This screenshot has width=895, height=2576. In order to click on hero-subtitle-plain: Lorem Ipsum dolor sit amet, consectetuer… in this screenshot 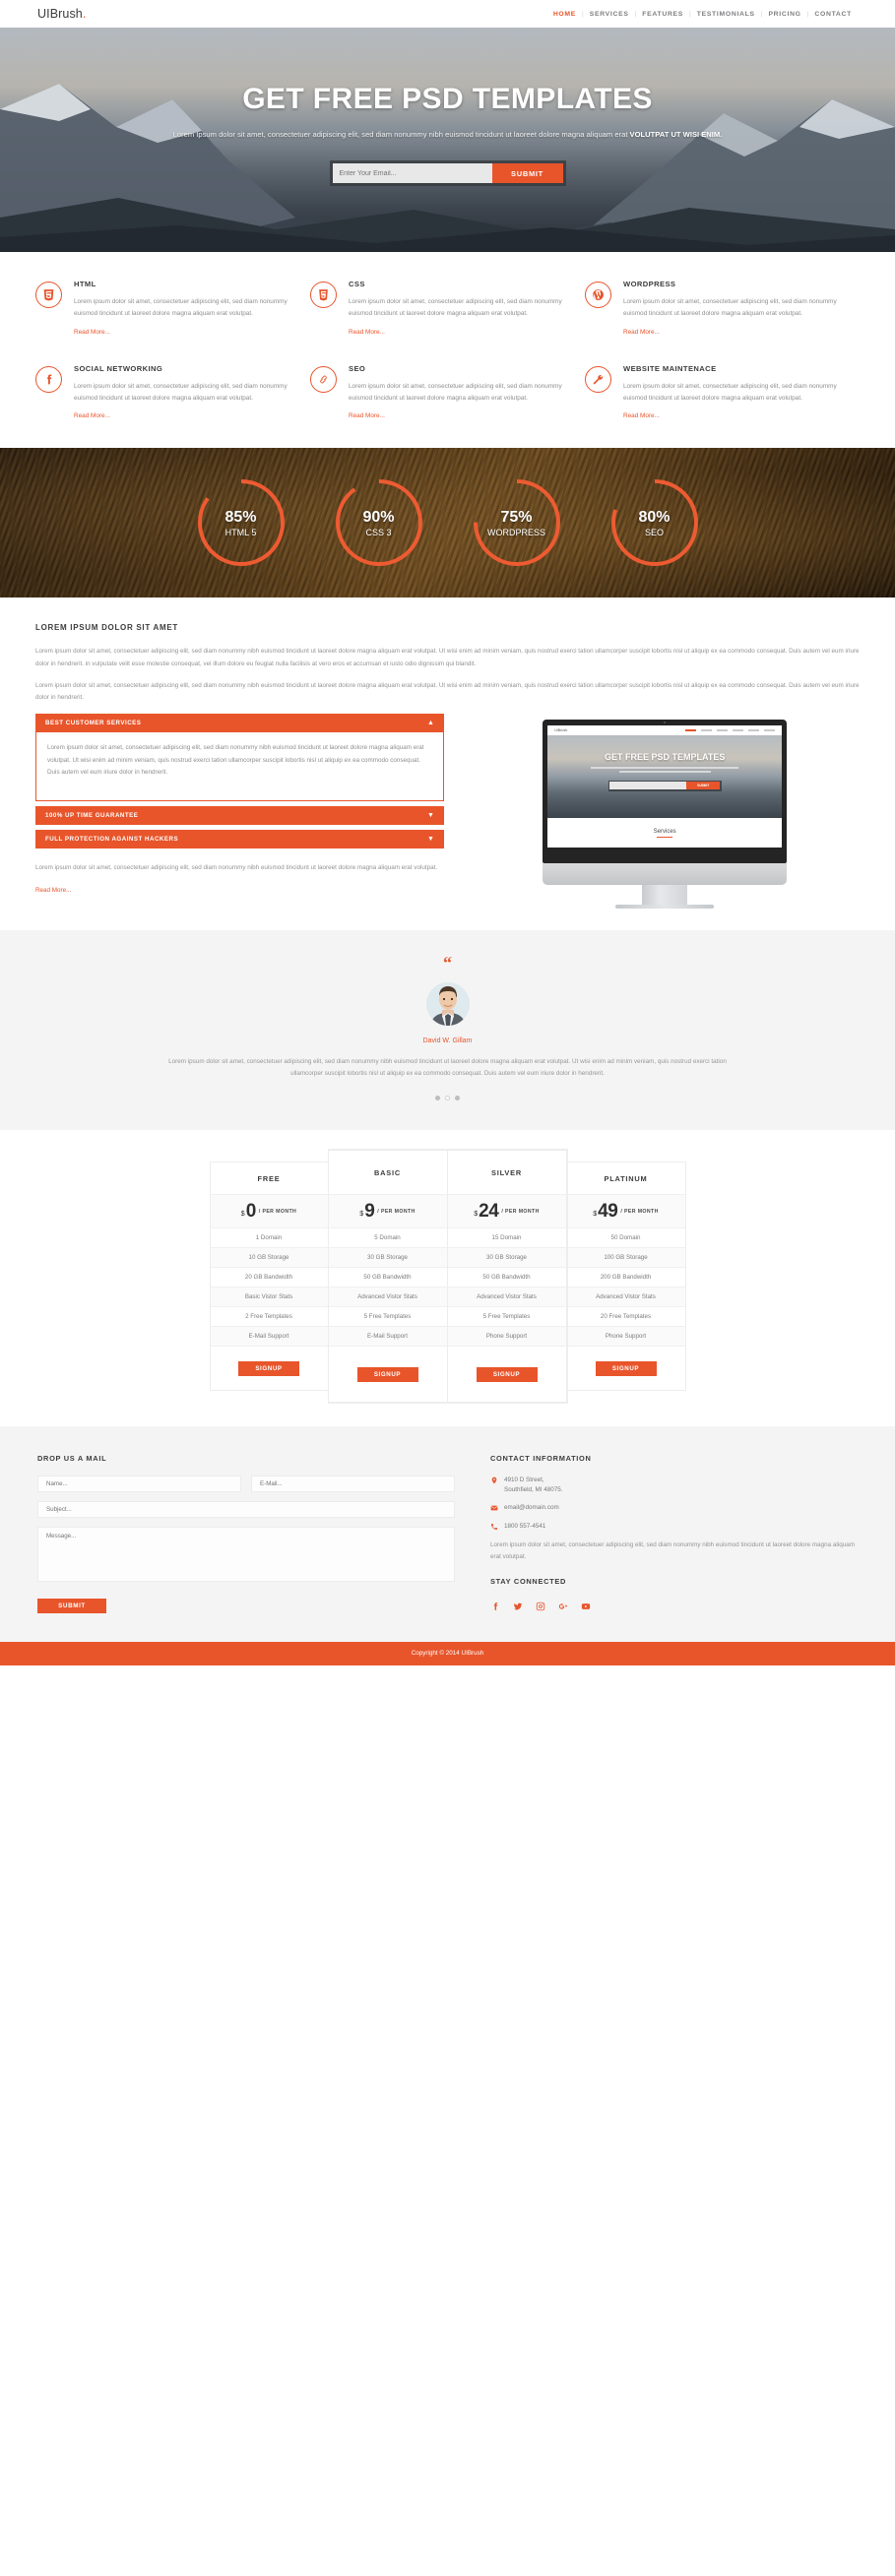, I will do `click(401, 134)`.